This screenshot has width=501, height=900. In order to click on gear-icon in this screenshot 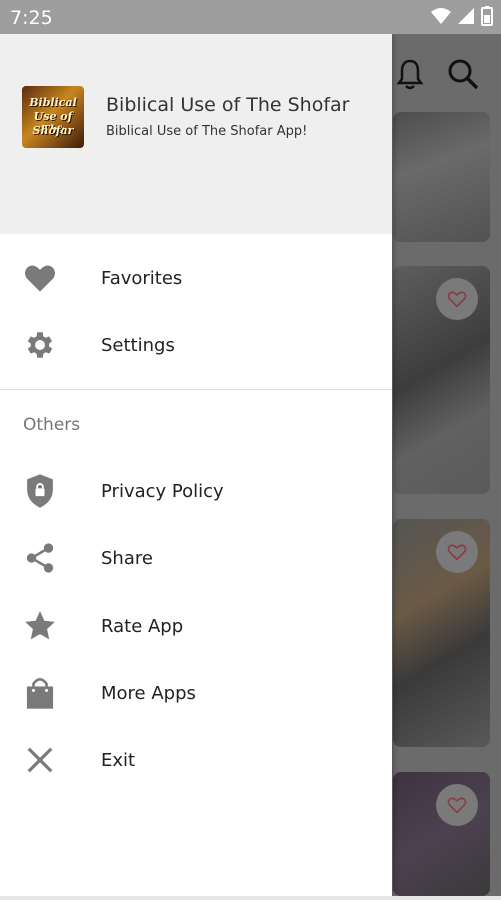, I will do `click(40, 345)`.